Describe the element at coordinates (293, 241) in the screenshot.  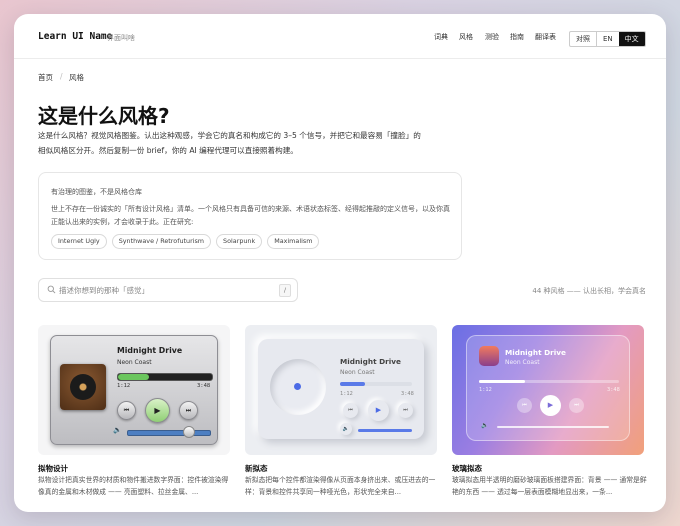
I see `chip-maximalism: Maximalism` at that location.